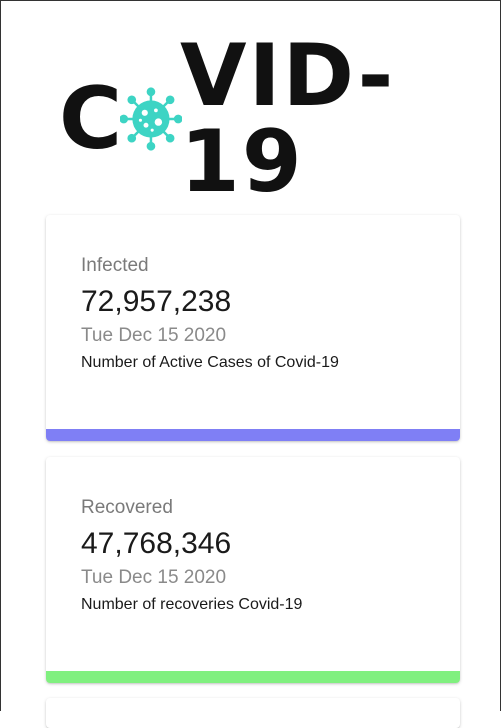 The image size is (503, 728). What do you see at coordinates (192, 604) in the screenshot?
I see `card-description: Number of recoveries Covid-19` at bounding box center [192, 604].